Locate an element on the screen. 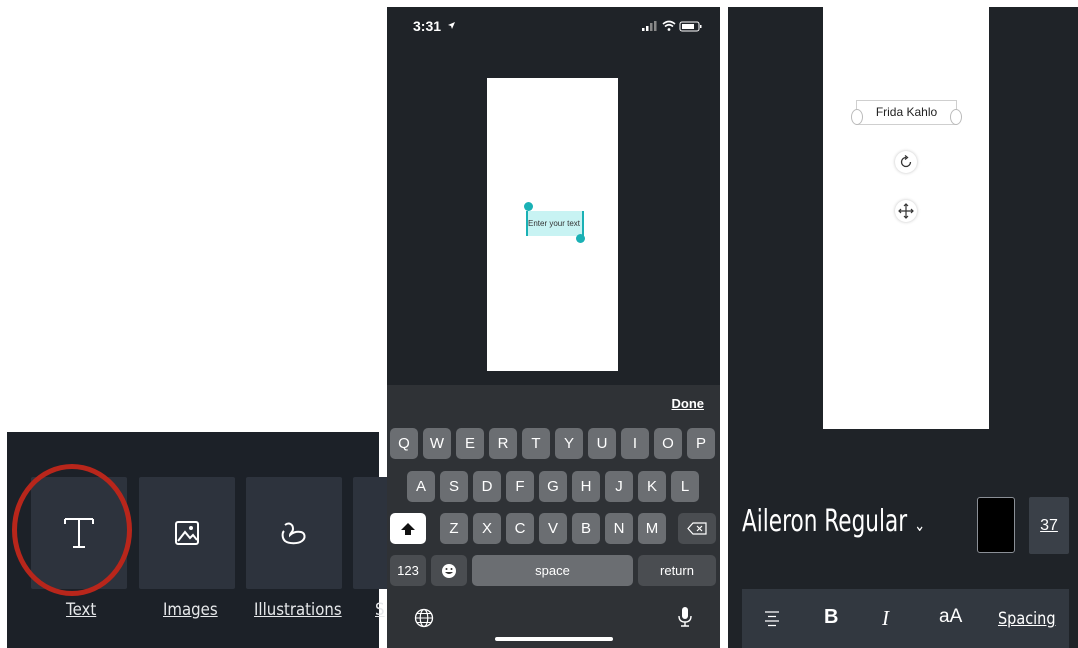  key-n: N is located at coordinates (619, 528).